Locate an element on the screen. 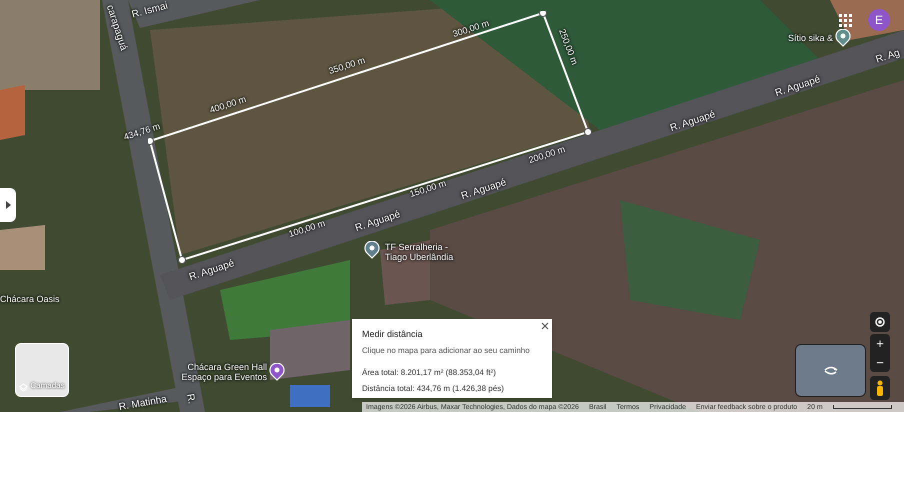 This screenshot has width=904, height=480. my-location-button is located at coordinates (880, 322).